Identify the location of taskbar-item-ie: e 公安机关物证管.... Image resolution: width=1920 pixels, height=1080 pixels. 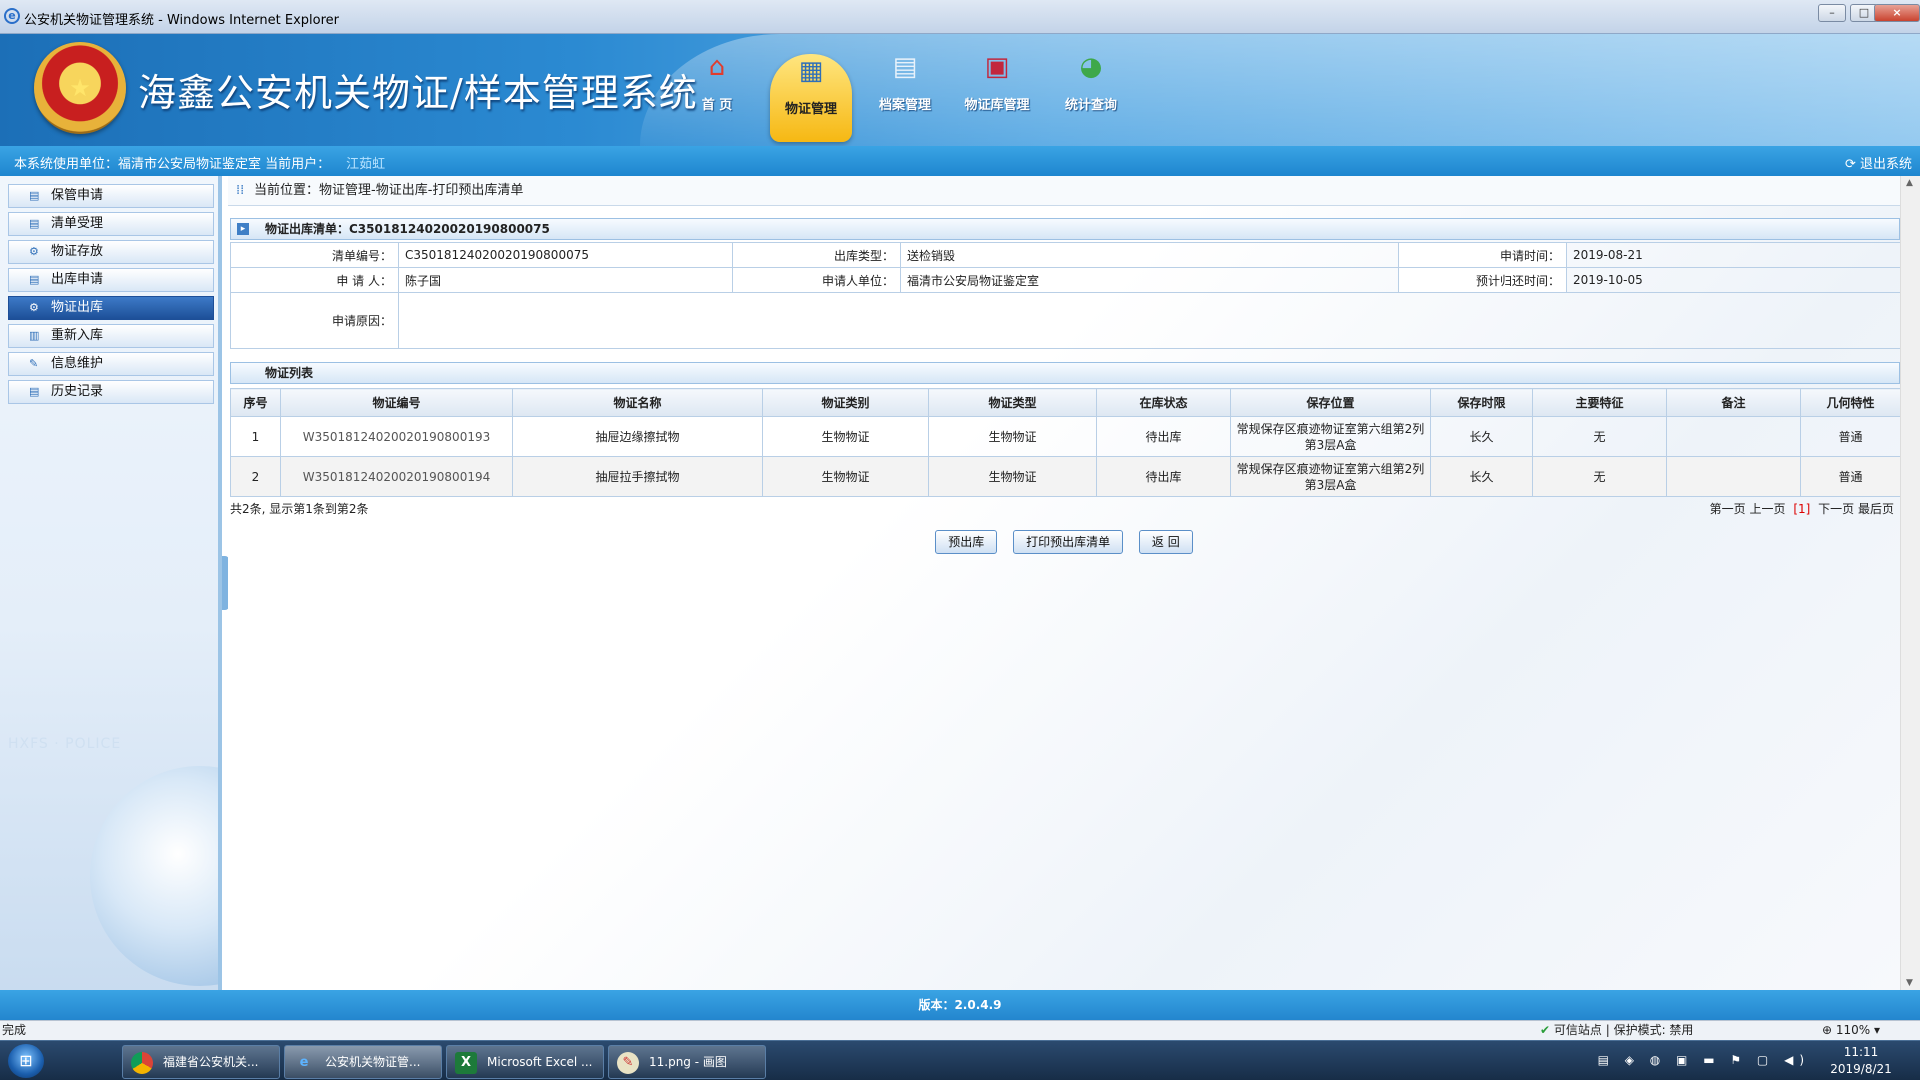
(363, 1062).